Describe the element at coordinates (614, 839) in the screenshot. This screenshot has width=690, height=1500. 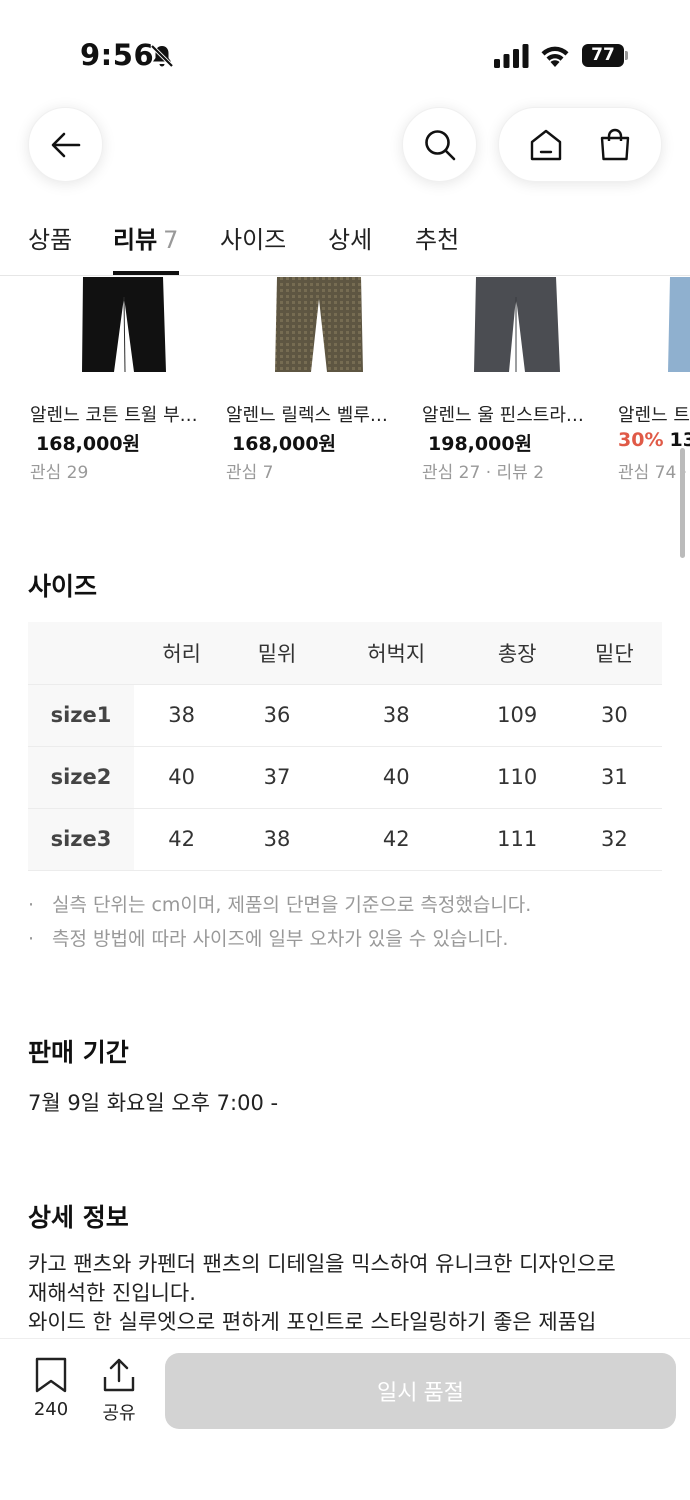
I see `table-cell: 32` at that location.